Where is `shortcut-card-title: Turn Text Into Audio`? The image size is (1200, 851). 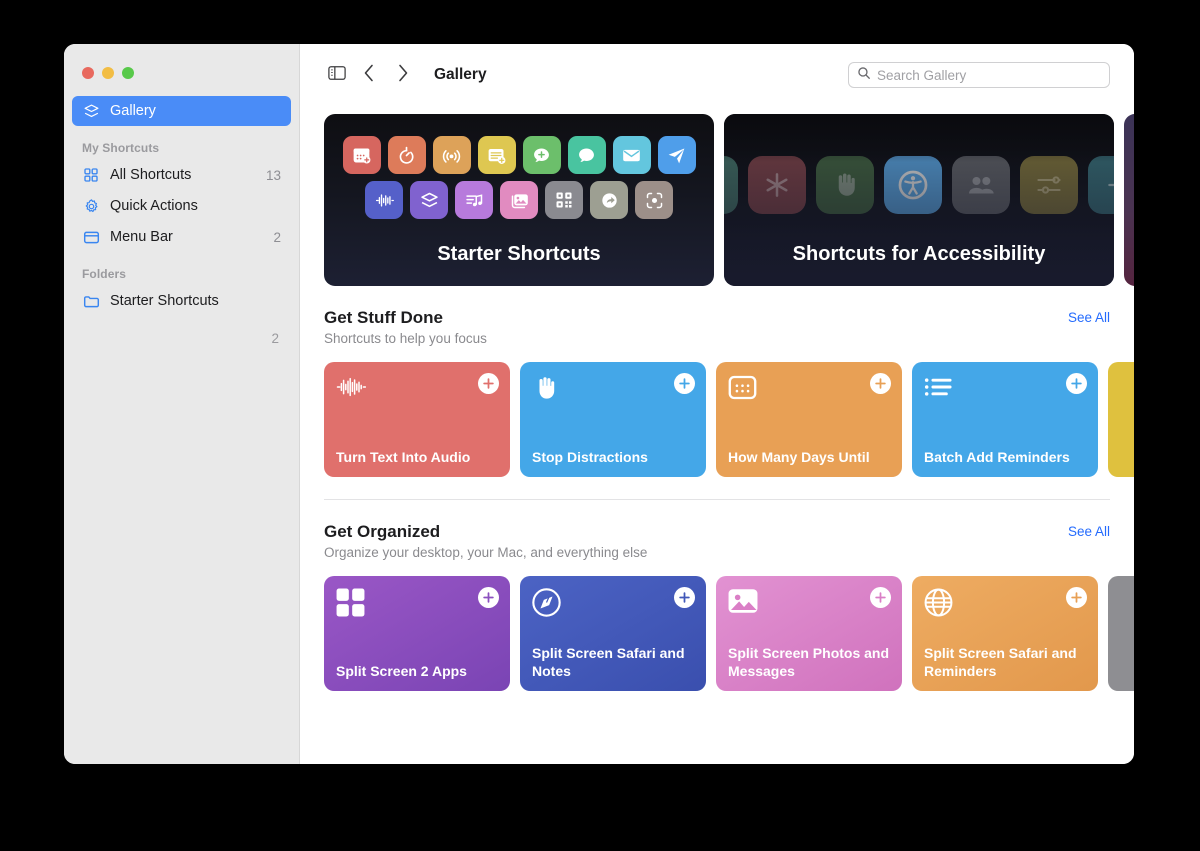
shortcut-card-title: Turn Text Into Audio is located at coordinates (403, 457).